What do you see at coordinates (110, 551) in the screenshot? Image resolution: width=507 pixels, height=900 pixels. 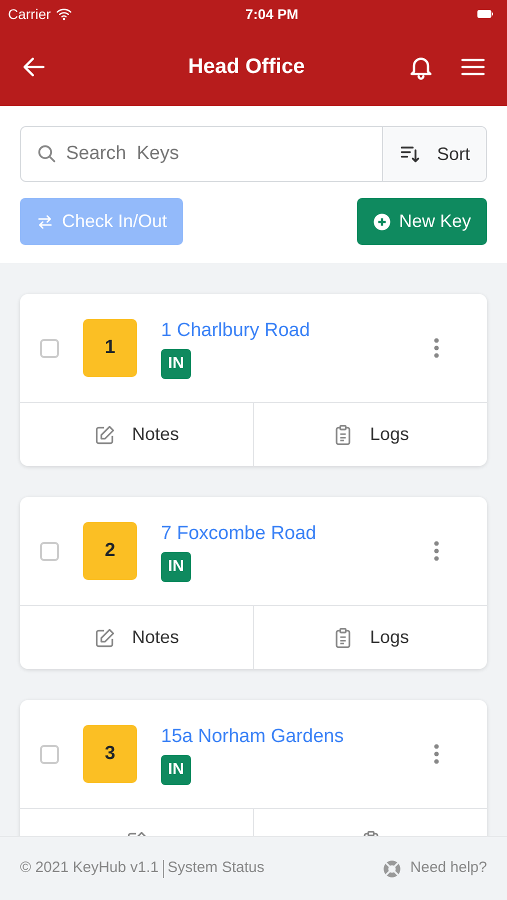 I see `key-number: 2` at bounding box center [110, 551].